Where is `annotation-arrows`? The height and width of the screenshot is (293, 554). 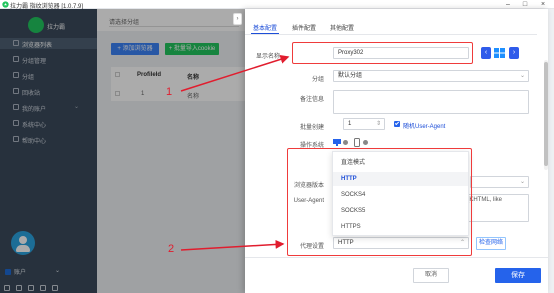
annotation-arrows is located at coordinates (235, 152).